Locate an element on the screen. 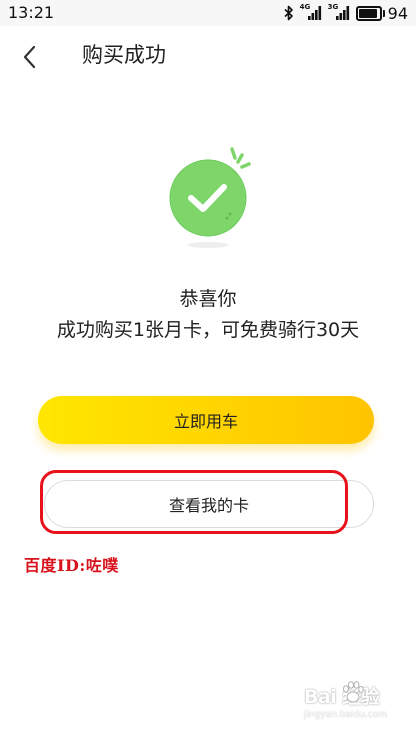 This screenshot has width=416, height=731. bluetooth-icon is located at coordinates (289, 13).